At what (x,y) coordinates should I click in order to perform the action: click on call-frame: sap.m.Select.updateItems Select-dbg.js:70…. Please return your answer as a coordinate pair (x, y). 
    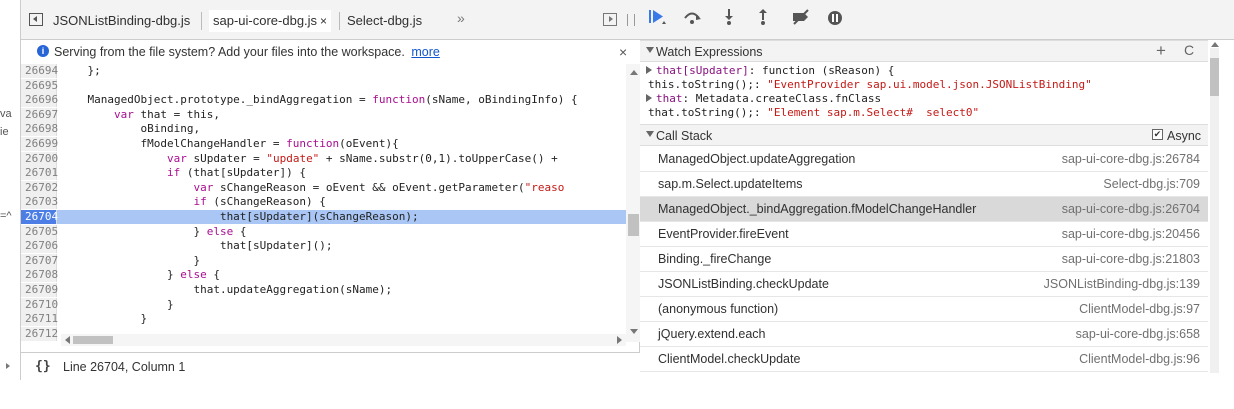
    Looking at the image, I should click on (924, 184).